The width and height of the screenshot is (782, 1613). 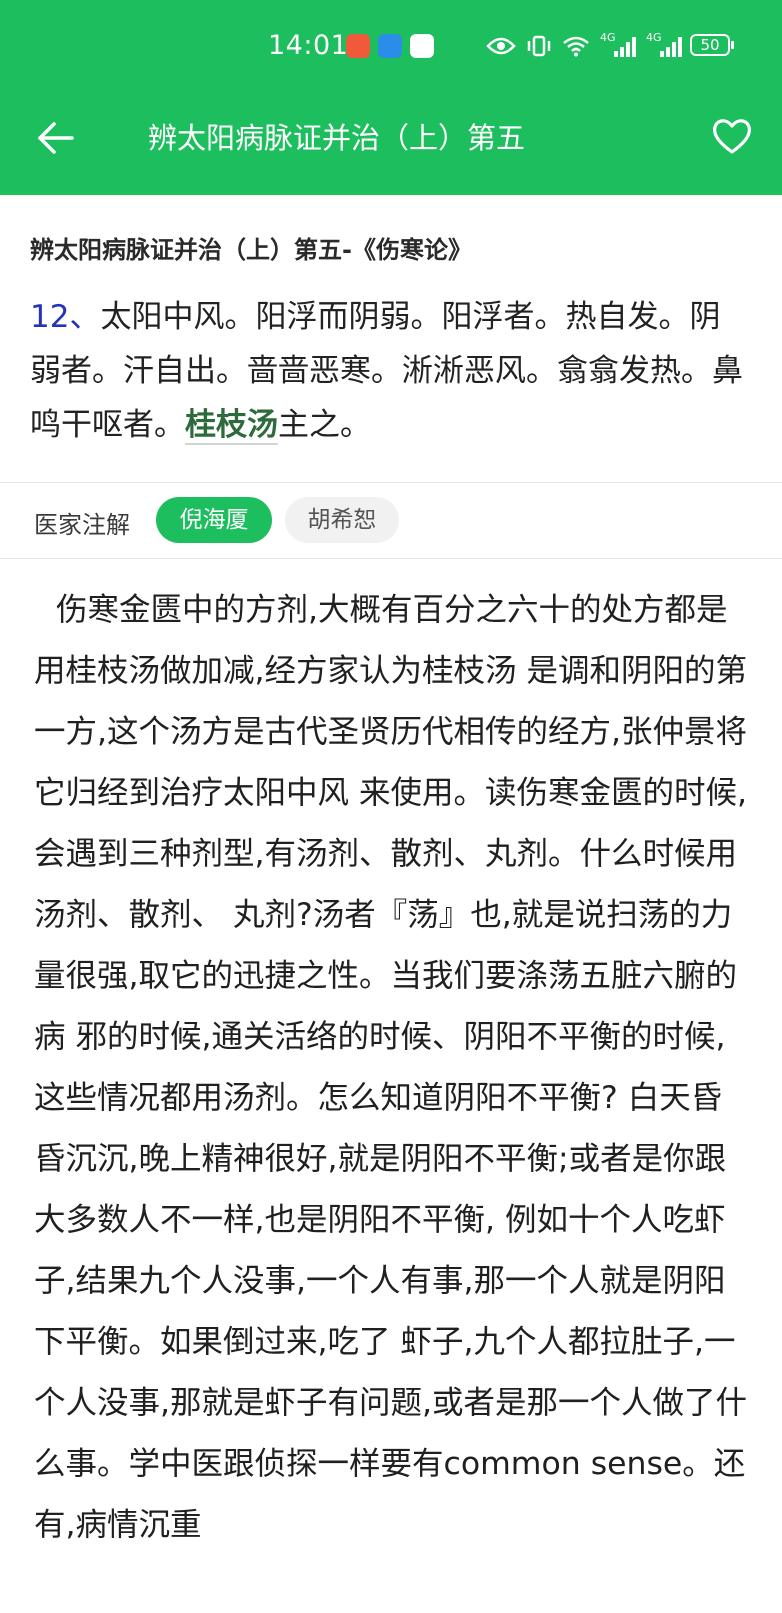 What do you see at coordinates (82, 525) in the screenshot?
I see `commentary-label: 医家注解` at bounding box center [82, 525].